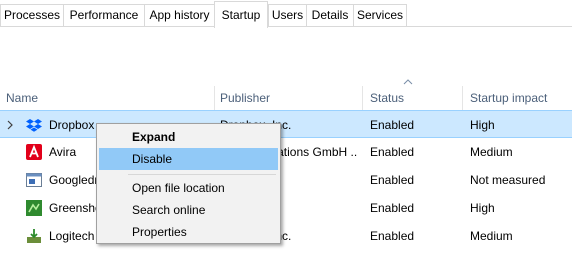 The height and width of the screenshot is (258, 572). Describe the element at coordinates (202, 174) in the screenshot. I see `menu-separator` at that location.